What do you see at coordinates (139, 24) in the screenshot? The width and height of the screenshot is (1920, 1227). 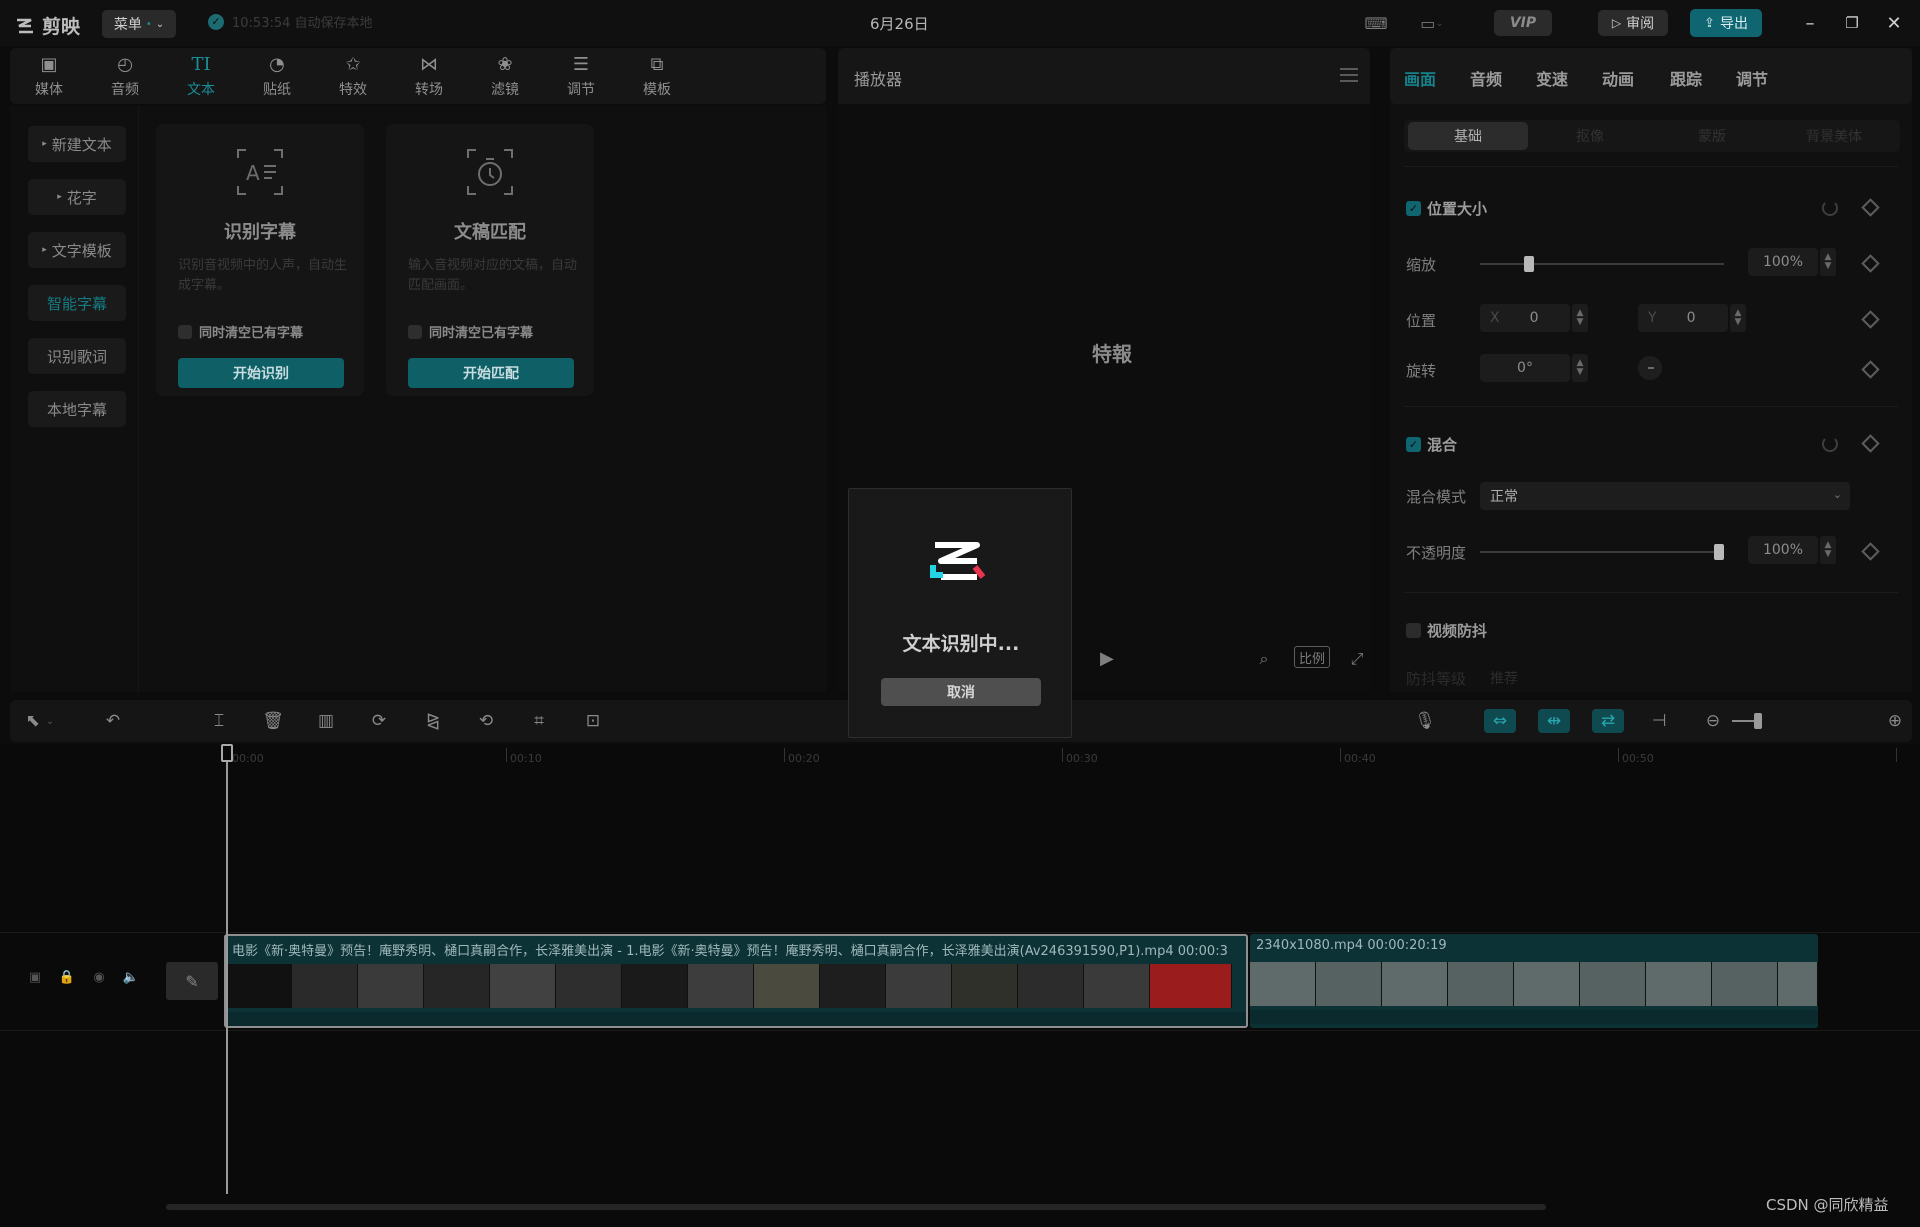 I see `menu-button: 菜单 • ⌄` at bounding box center [139, 24].